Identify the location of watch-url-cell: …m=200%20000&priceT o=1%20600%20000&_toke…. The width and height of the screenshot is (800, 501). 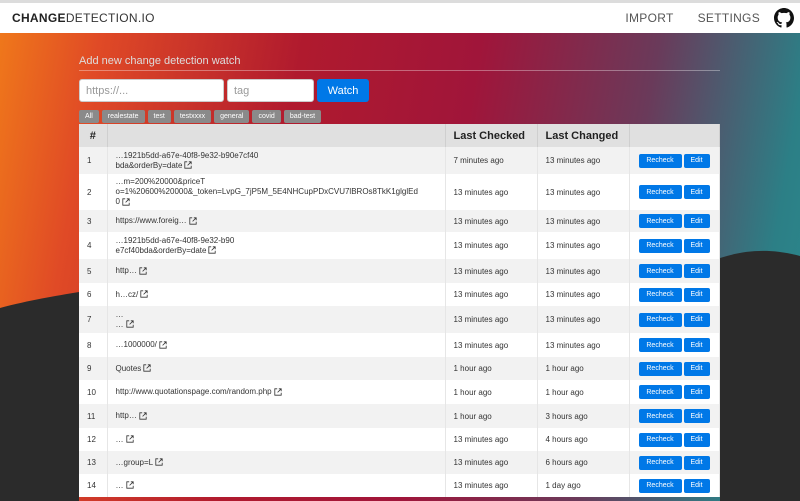
(276, 192).